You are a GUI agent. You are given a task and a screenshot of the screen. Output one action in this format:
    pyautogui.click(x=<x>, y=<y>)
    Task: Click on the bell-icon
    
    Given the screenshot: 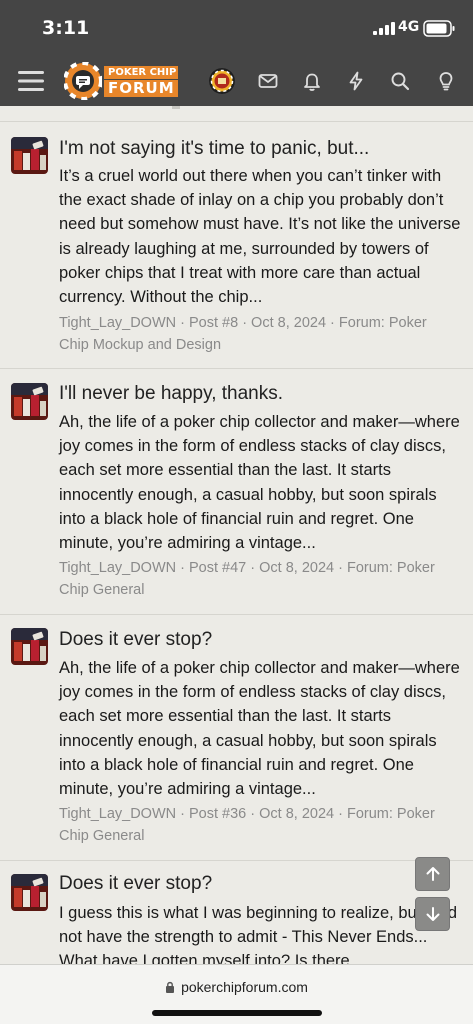 What is the action you would take?
    pyautogui.click(x=312, y=81)
    